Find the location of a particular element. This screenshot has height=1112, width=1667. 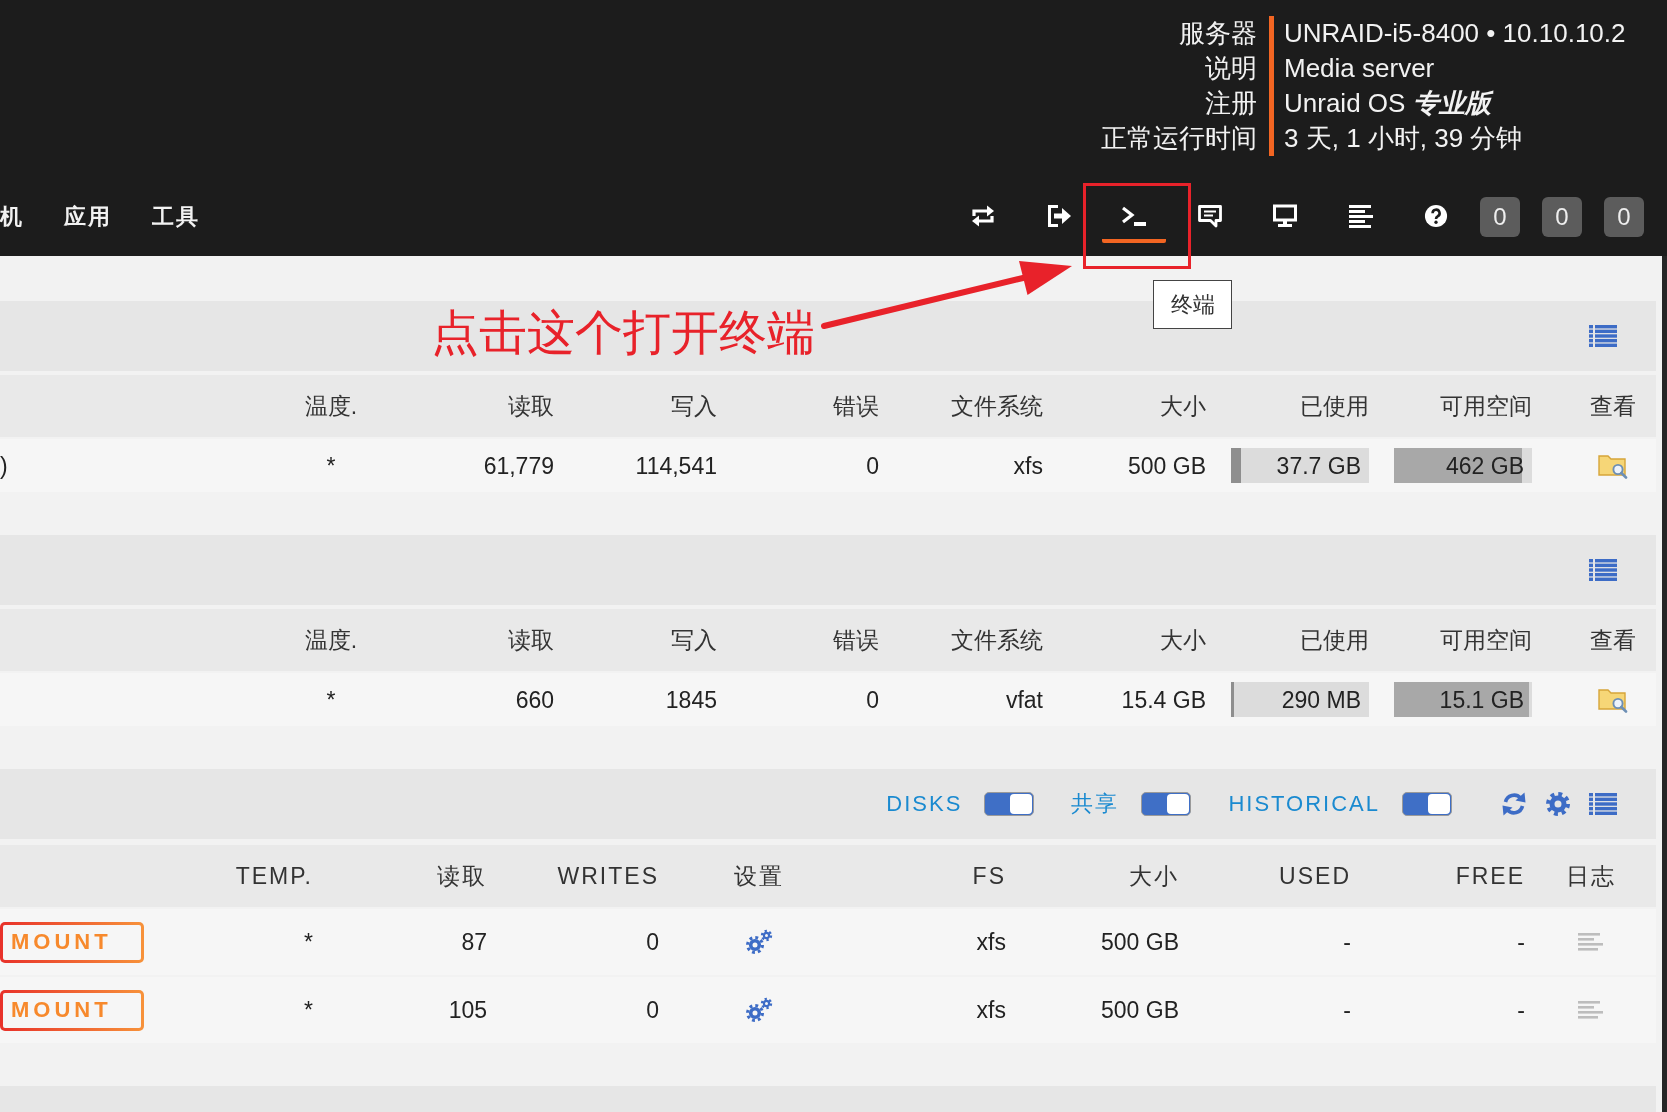

annotation-text: 点击这个打开终端 is located at coordinates (623, 333).